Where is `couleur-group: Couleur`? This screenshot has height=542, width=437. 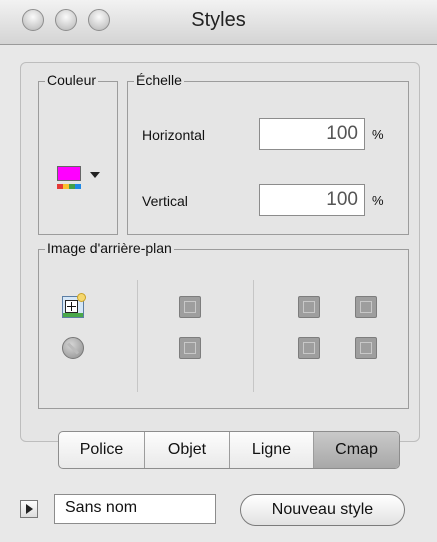 couleur-group: Couleur is located at coordinates (78, 153).